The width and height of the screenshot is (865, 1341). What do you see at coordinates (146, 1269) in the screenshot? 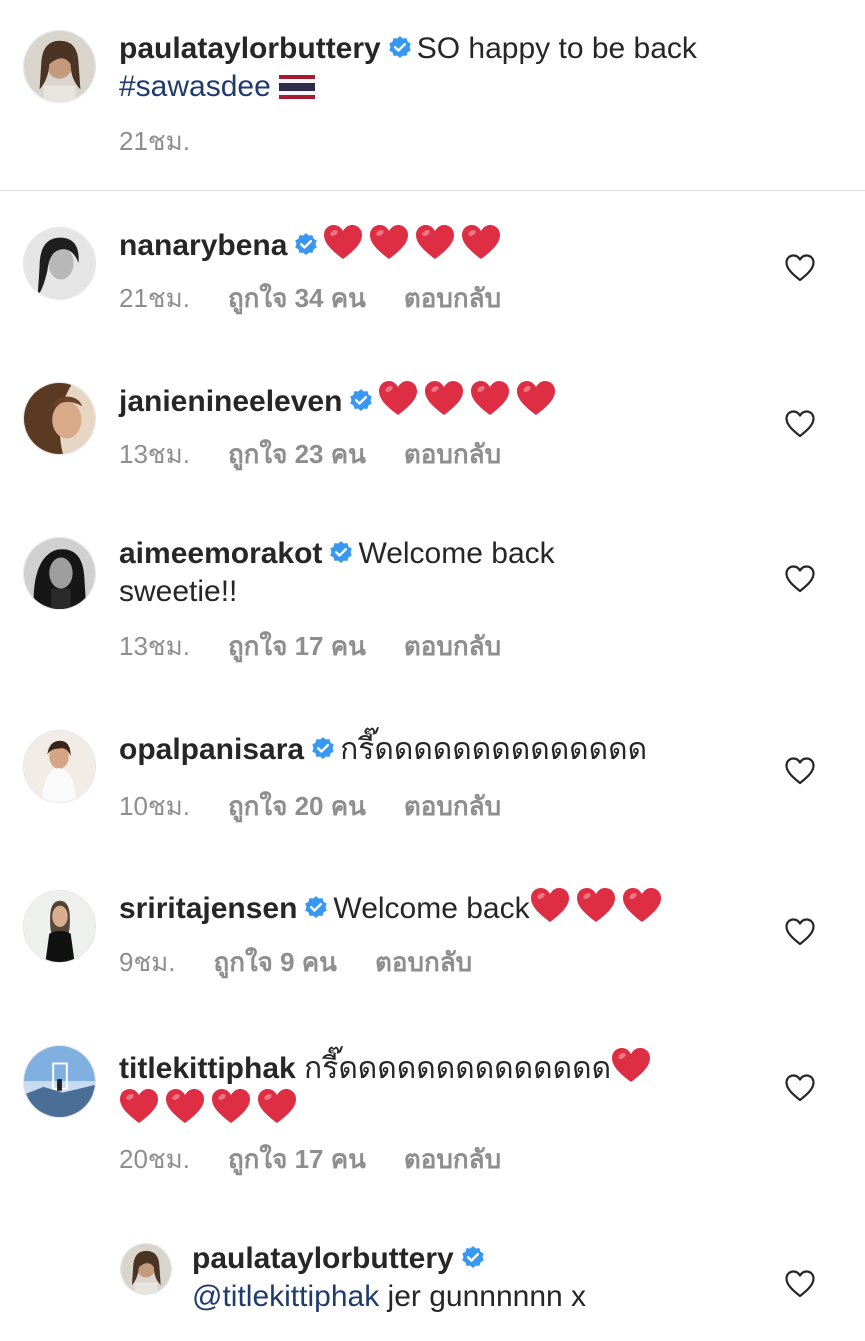
I see `reply-avatar` at bounding box center [146, 1269].